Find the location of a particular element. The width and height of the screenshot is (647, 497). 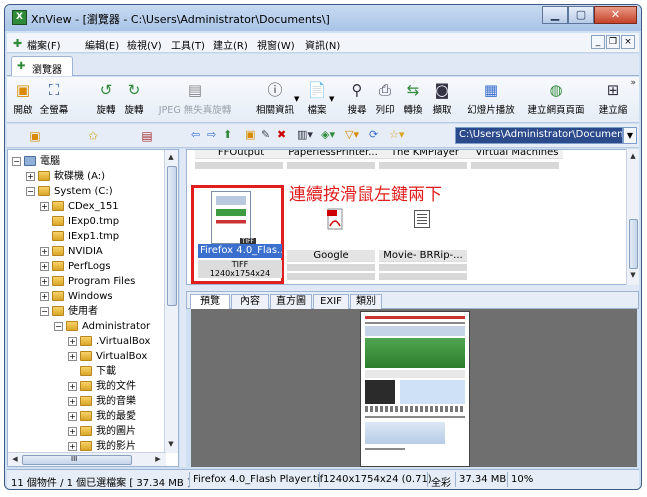

create-webpage-button: ◍ 建立網頁頁面 is located at coordinates (556, 101).